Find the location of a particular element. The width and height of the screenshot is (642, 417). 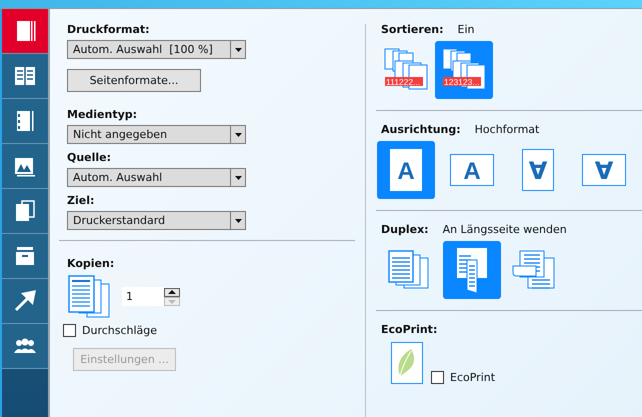

arrow-icon is located at coordinates (25, 301).